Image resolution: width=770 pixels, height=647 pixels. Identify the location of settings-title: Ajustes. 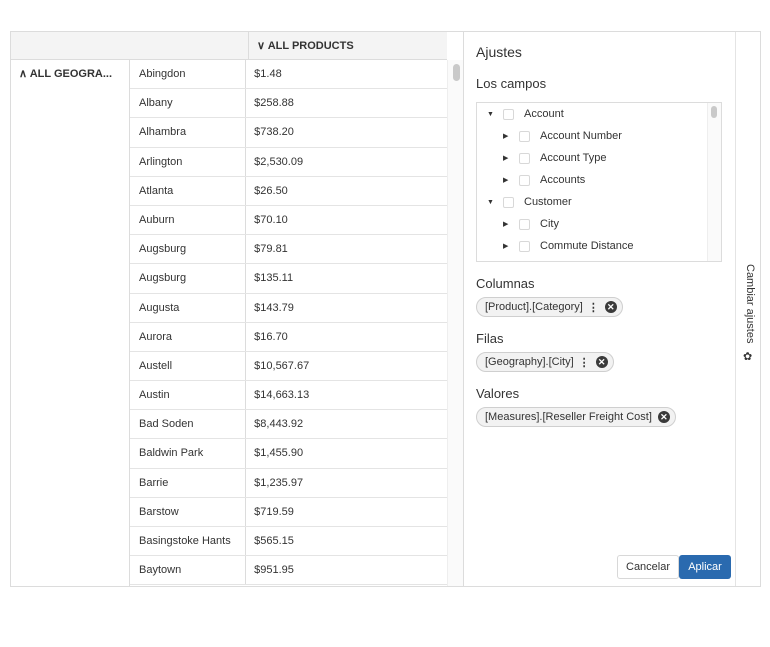
(499, 52).